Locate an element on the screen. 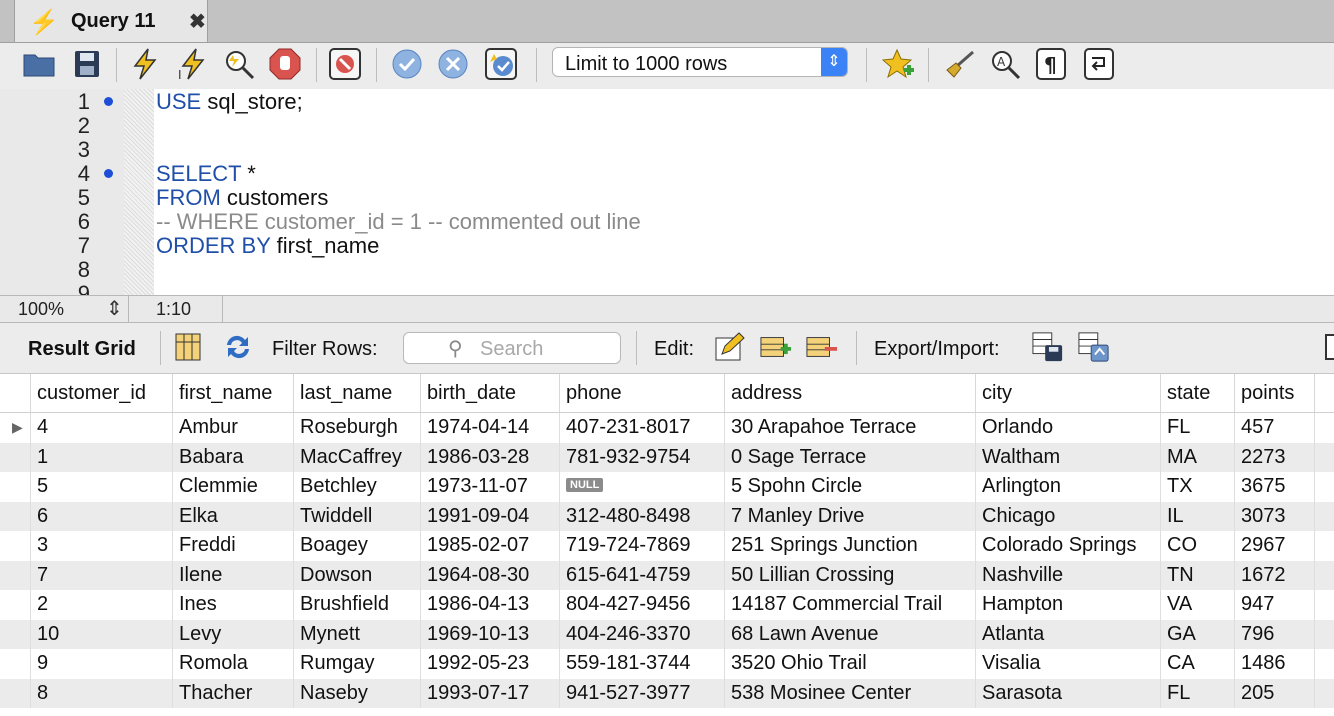 The height and width of the screenshot is (716, 1334). commit-icon is located at coordinates (407, 64).